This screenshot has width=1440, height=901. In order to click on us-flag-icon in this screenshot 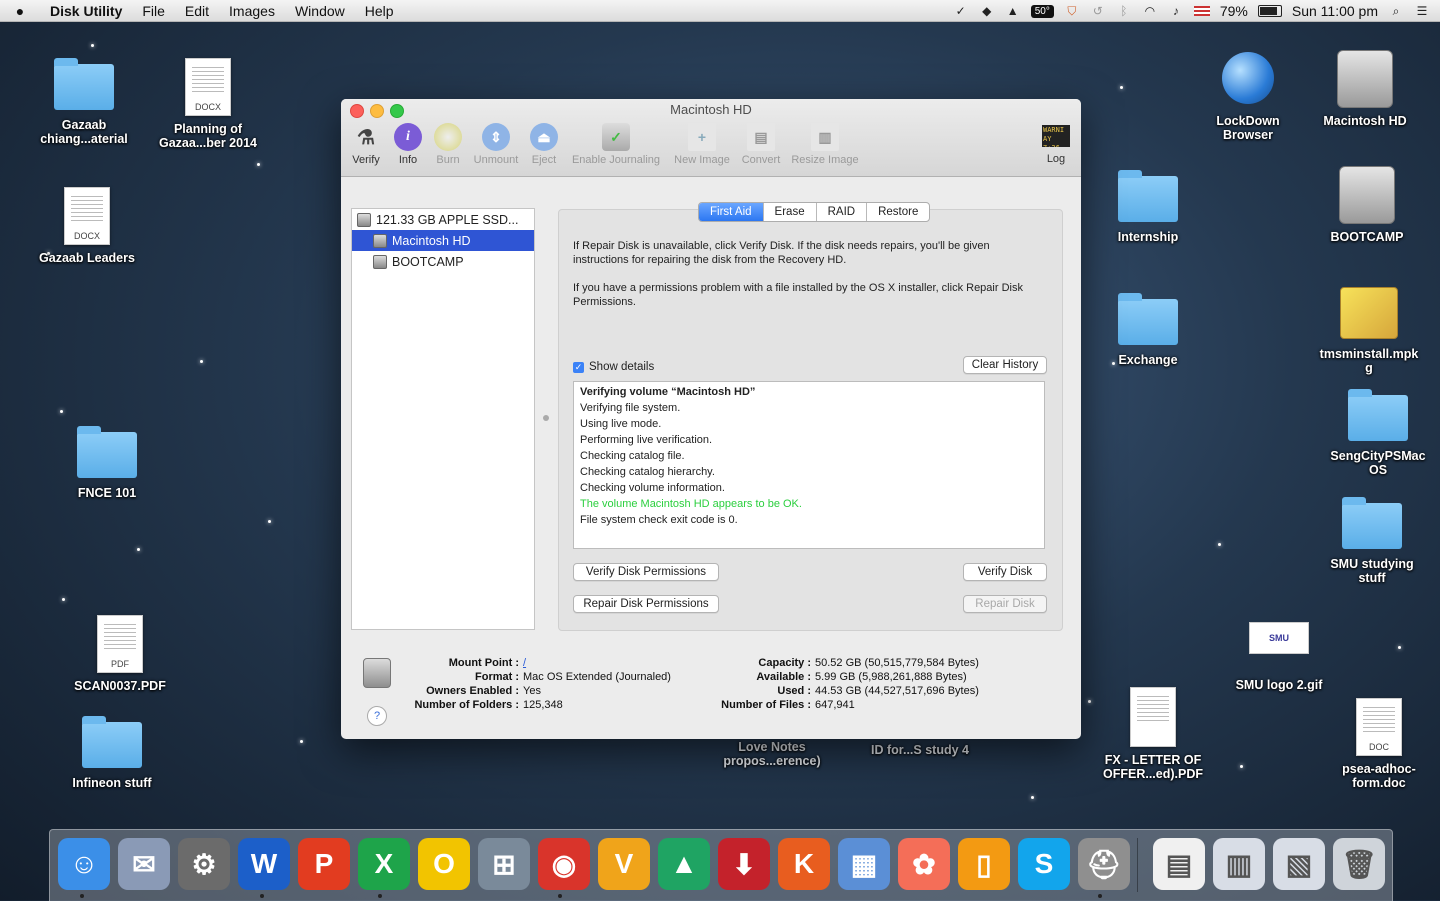, I will do `click(1201, 11)`.